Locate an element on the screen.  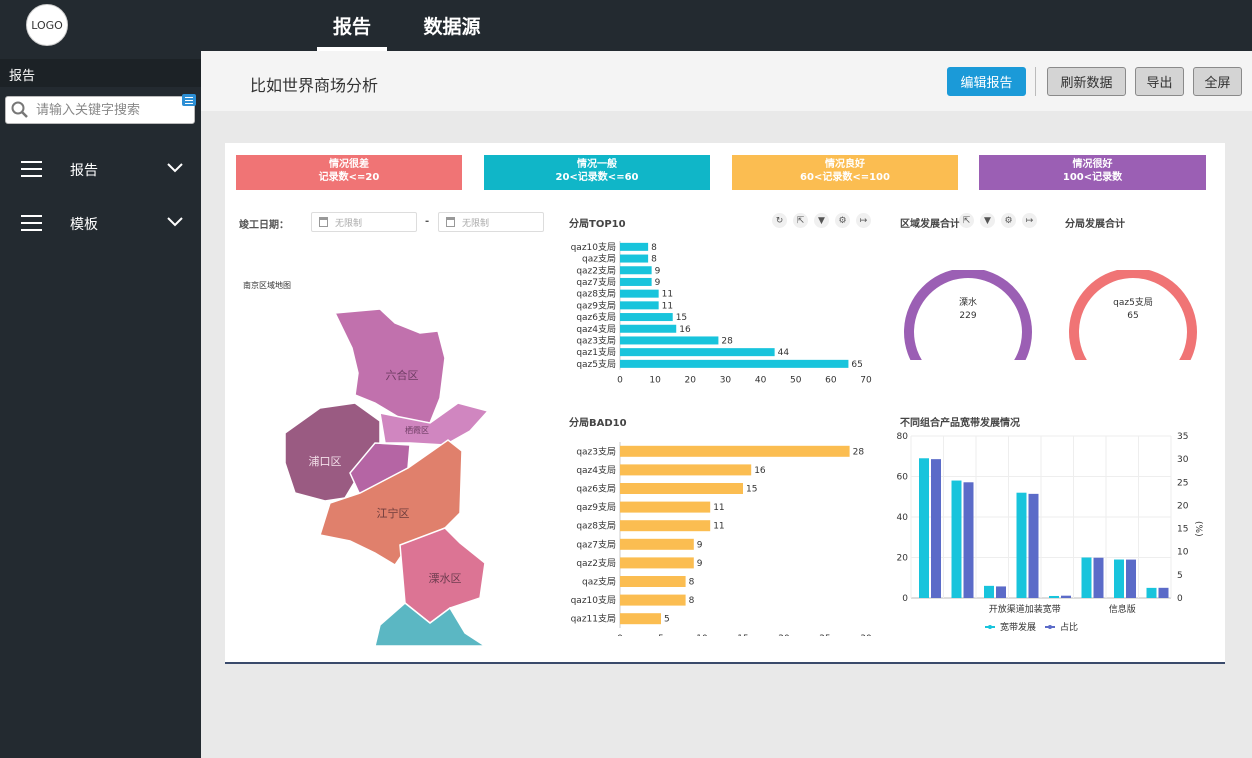
chevron-down-icon is located at coordinates (175, 168).